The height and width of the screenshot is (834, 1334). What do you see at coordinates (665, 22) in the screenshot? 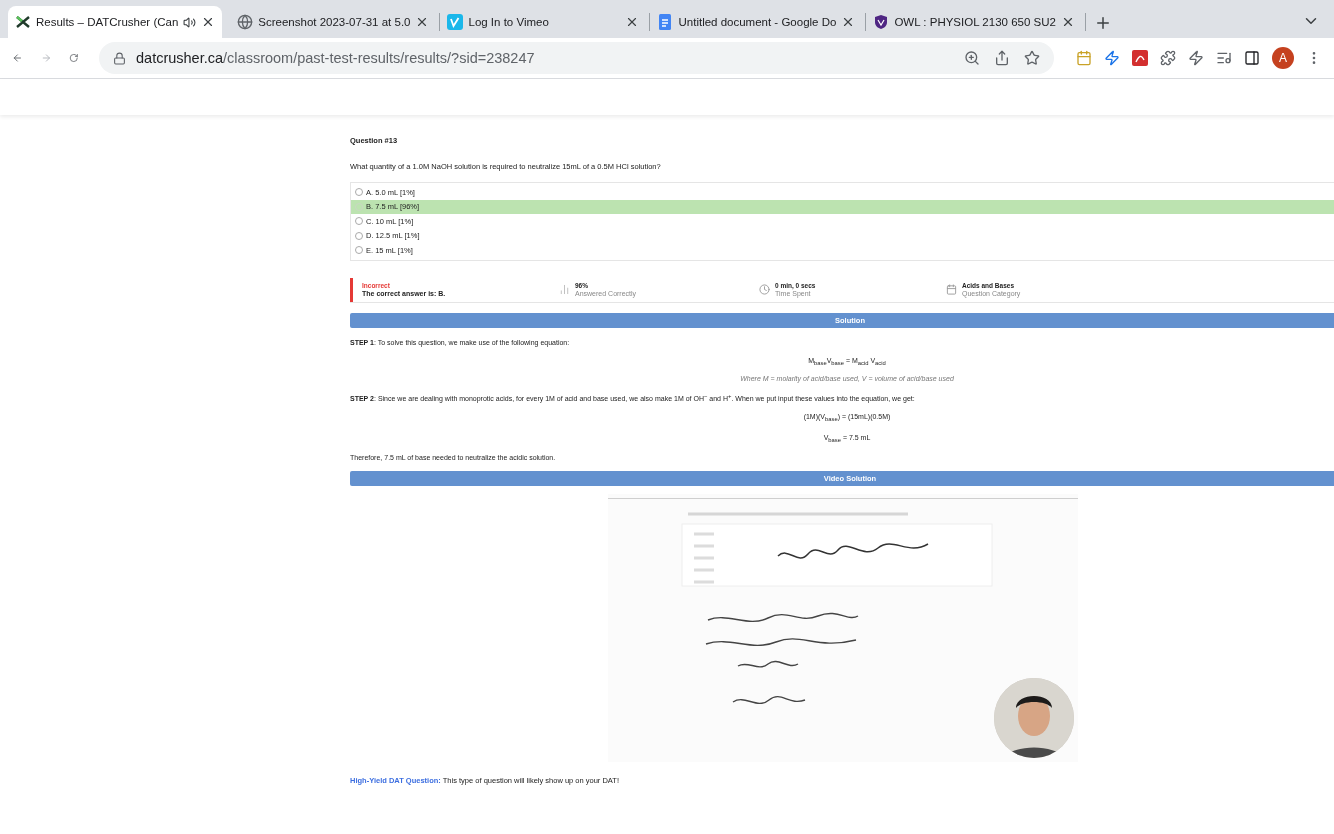
I see `document-icon` at bounding box center [665, 22].